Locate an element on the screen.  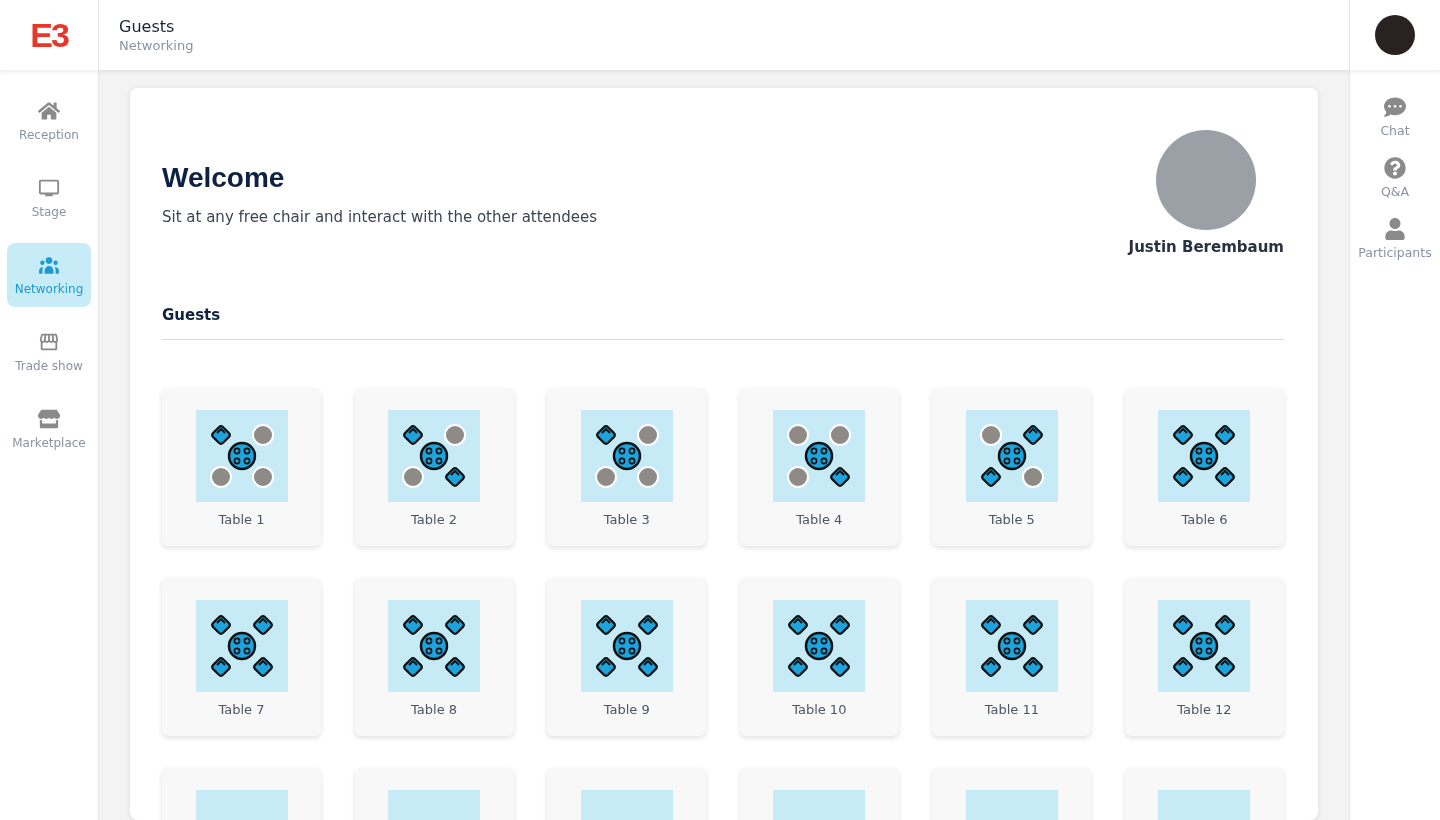
table-card: Table 5 is located at coordinates (1012, 467).